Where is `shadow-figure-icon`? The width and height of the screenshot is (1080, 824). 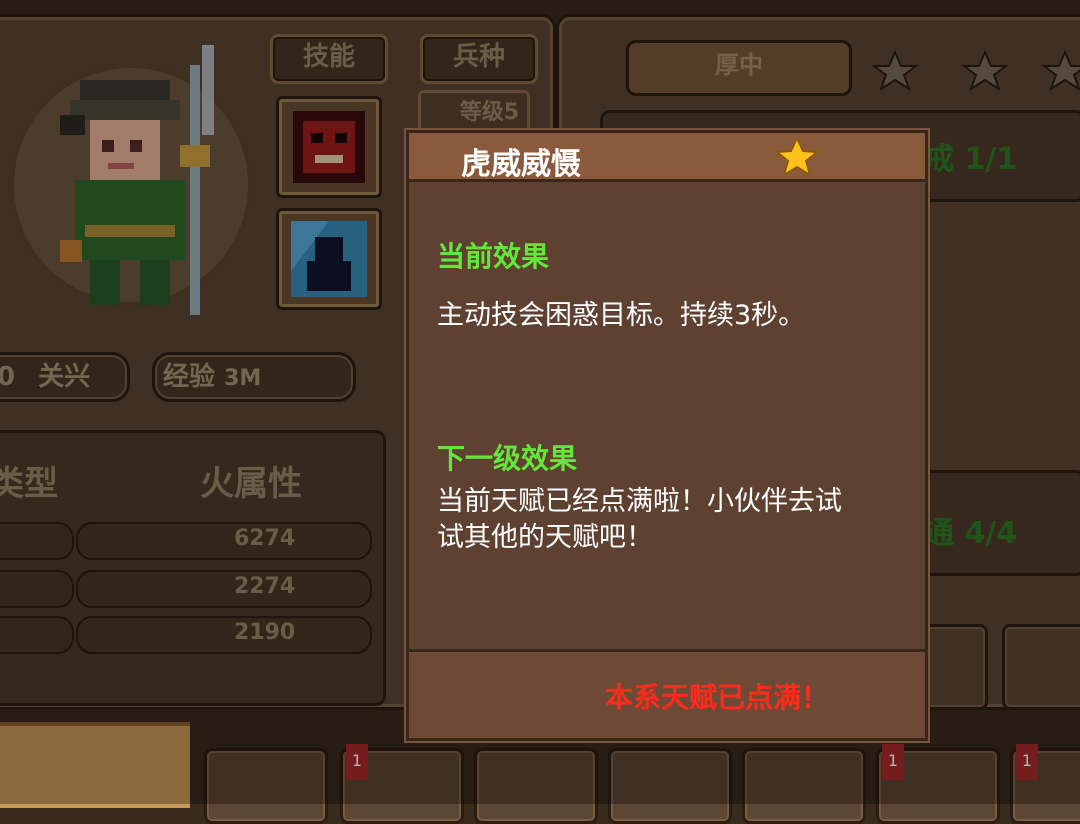 shadow-figure-icon is located at coordinates (329, 259).